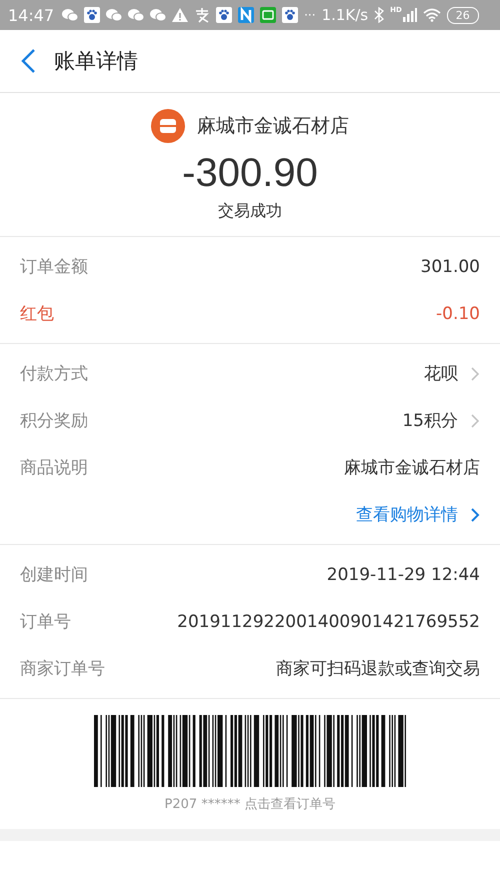  I want to click on row-value: 商家可扫码退款或查询交易, so click(378, 669).